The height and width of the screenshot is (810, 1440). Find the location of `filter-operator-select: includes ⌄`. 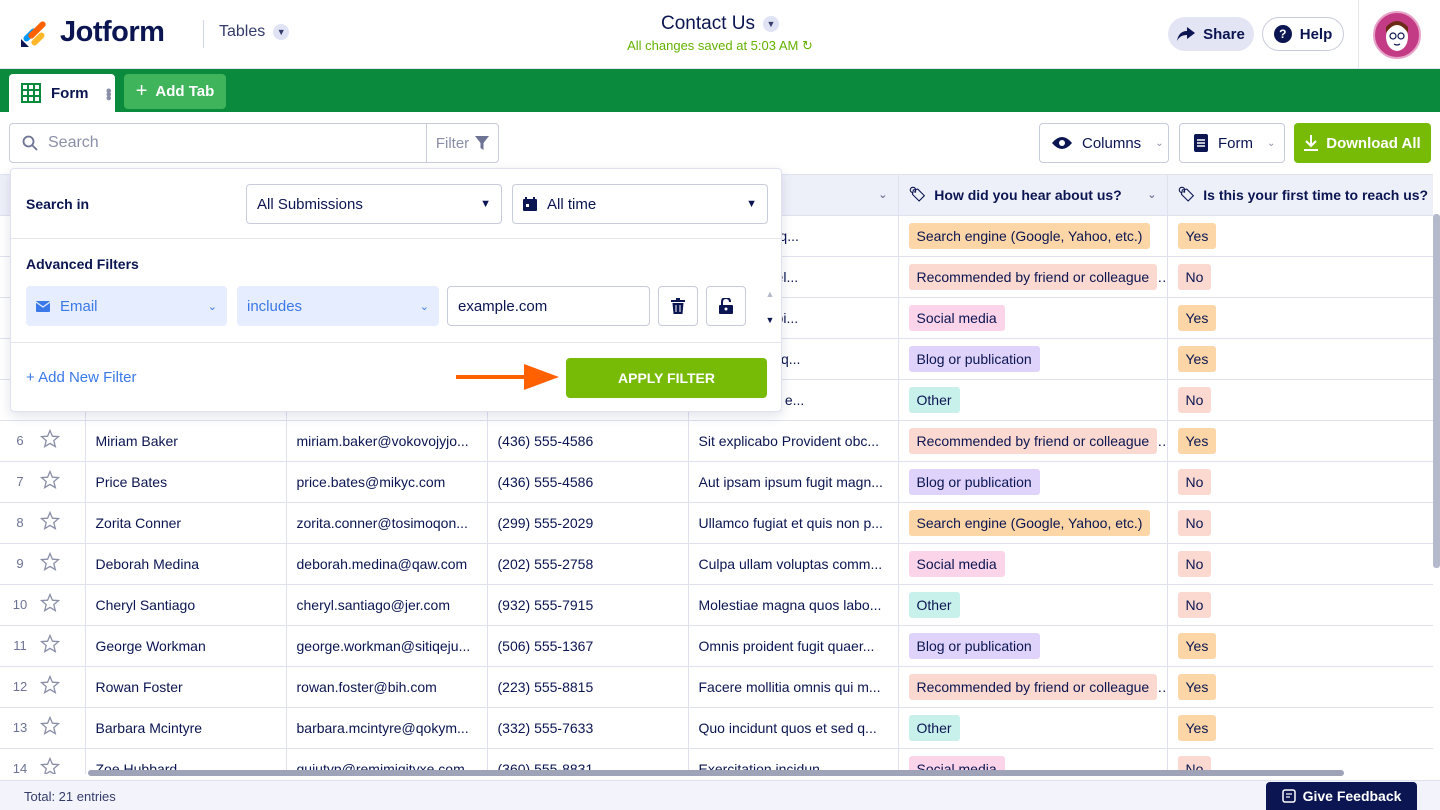

filter-operator-select: includes ⌄ is located at coordinates (338, 306).